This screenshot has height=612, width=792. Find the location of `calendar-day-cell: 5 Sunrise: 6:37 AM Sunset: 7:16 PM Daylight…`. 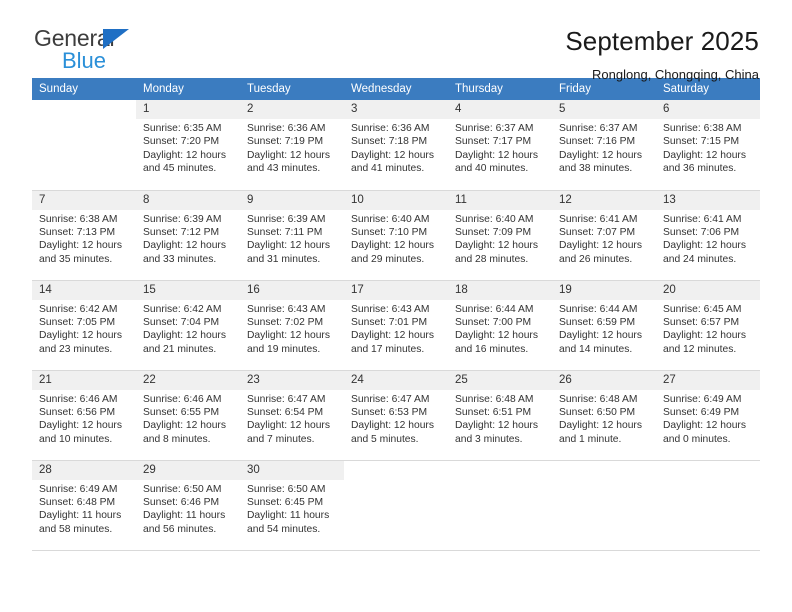

calendar-day-cell: 5 Sunrise: 6:37 AM Sunset: 7:16 PM Daylight… is located at coordinates (604, 145).